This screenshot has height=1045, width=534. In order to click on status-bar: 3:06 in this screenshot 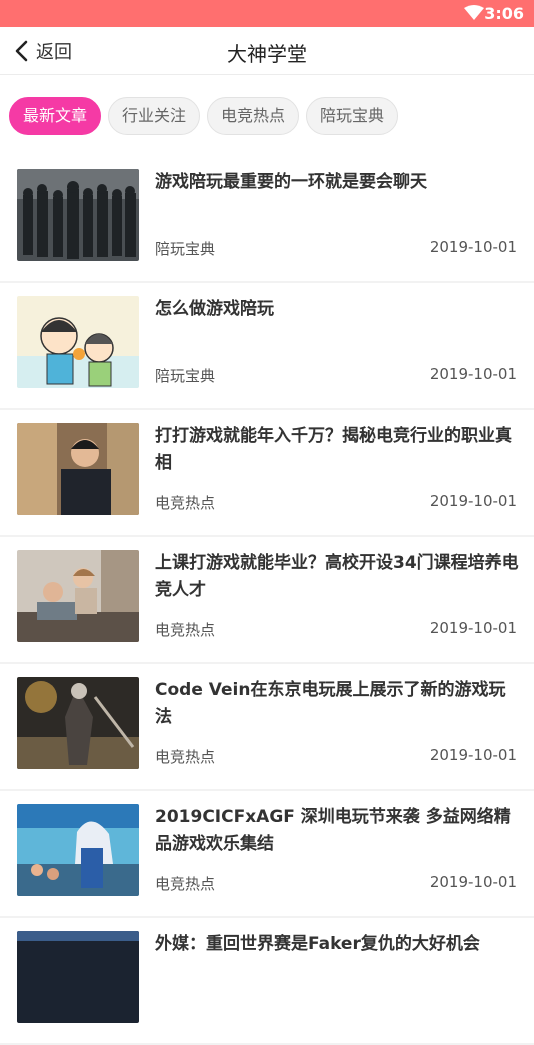, I will do `click(267, 13)`.